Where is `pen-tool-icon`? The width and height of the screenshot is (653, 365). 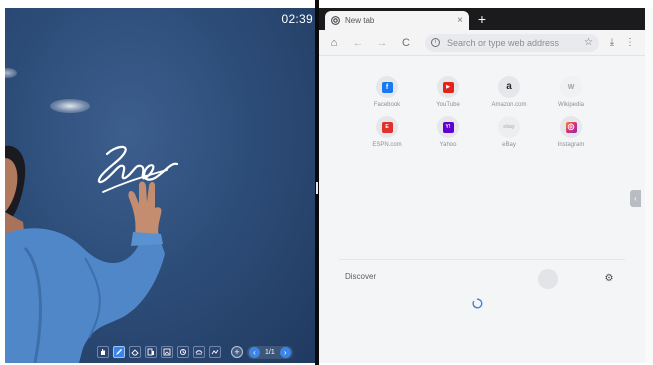
pen-tool-icon is located at coordinates (119, 352).